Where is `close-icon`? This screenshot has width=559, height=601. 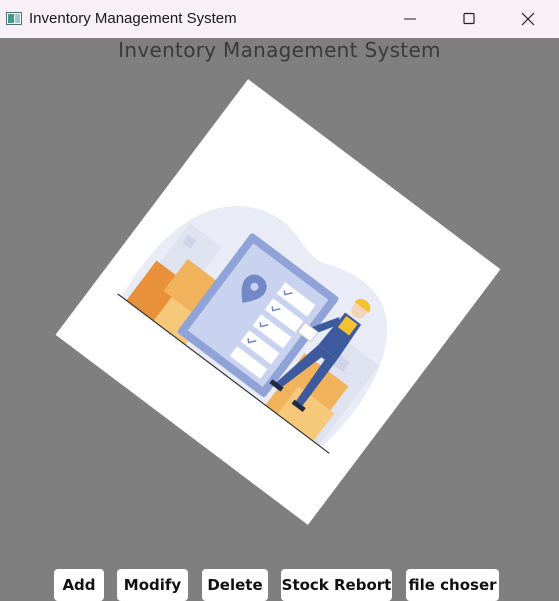 close-icon is located at coordinates (528, 19).